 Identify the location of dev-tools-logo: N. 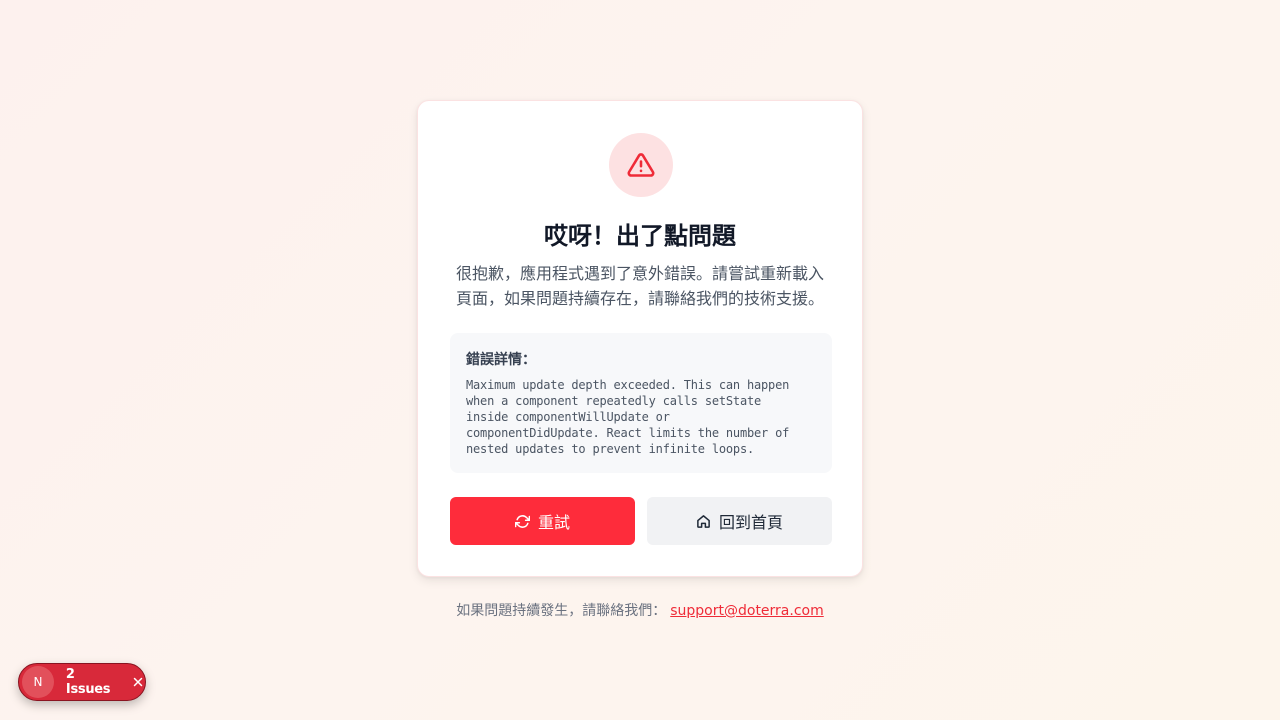
(38, 682).